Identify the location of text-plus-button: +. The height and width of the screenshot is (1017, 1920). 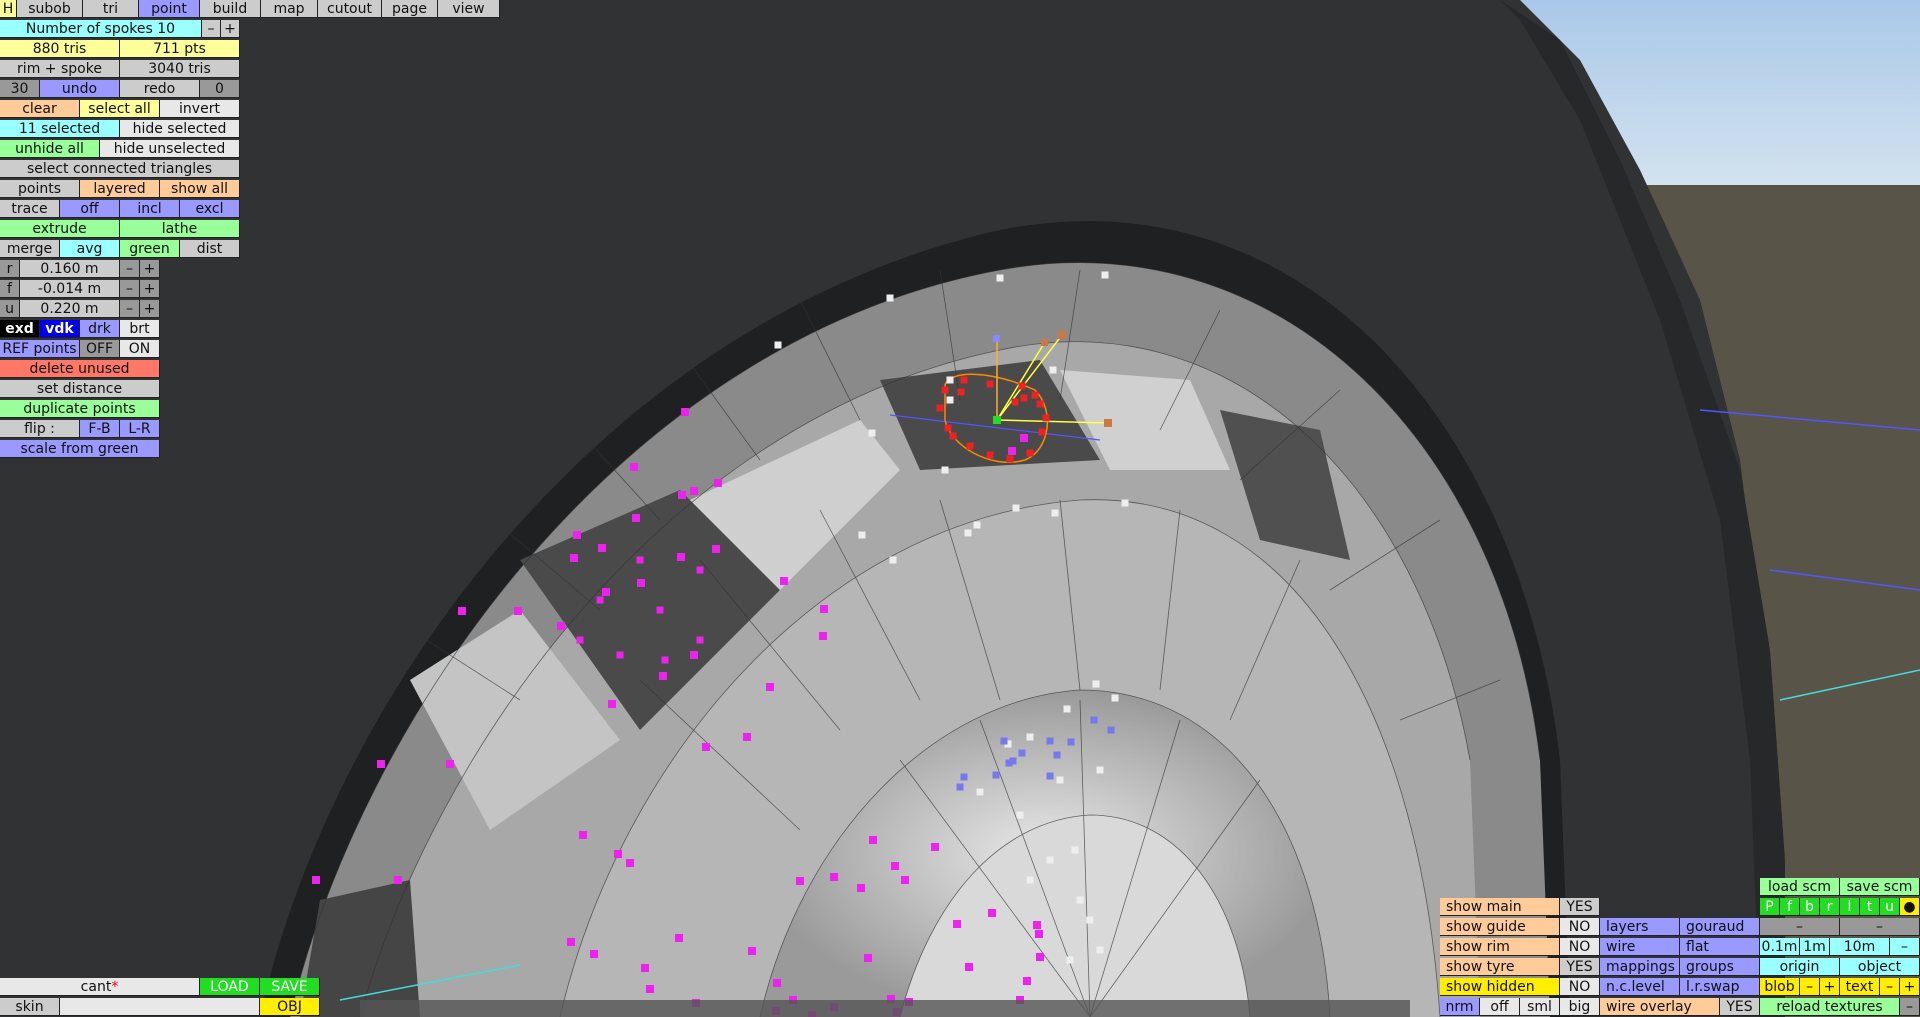
(1910, 987).